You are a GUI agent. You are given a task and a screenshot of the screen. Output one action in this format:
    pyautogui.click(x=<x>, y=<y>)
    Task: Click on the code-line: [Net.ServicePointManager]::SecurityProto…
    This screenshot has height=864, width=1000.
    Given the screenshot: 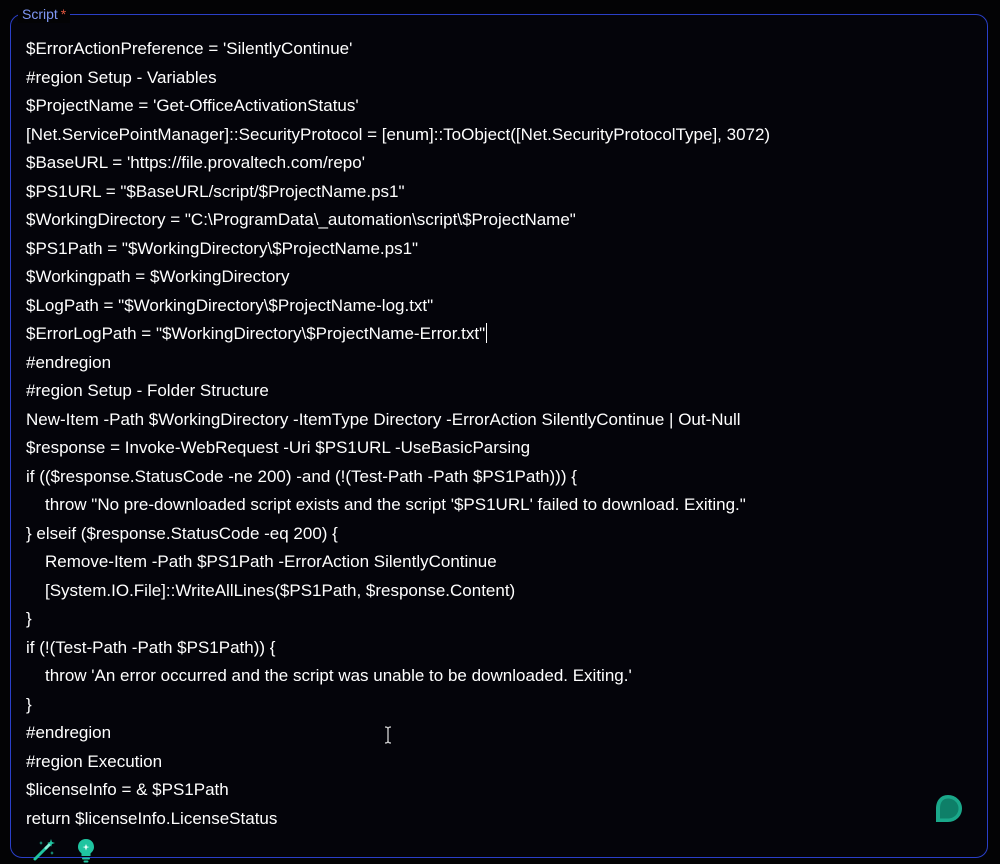 What is the action you would take?
    pyautogui.click(x=501, y=135)
    